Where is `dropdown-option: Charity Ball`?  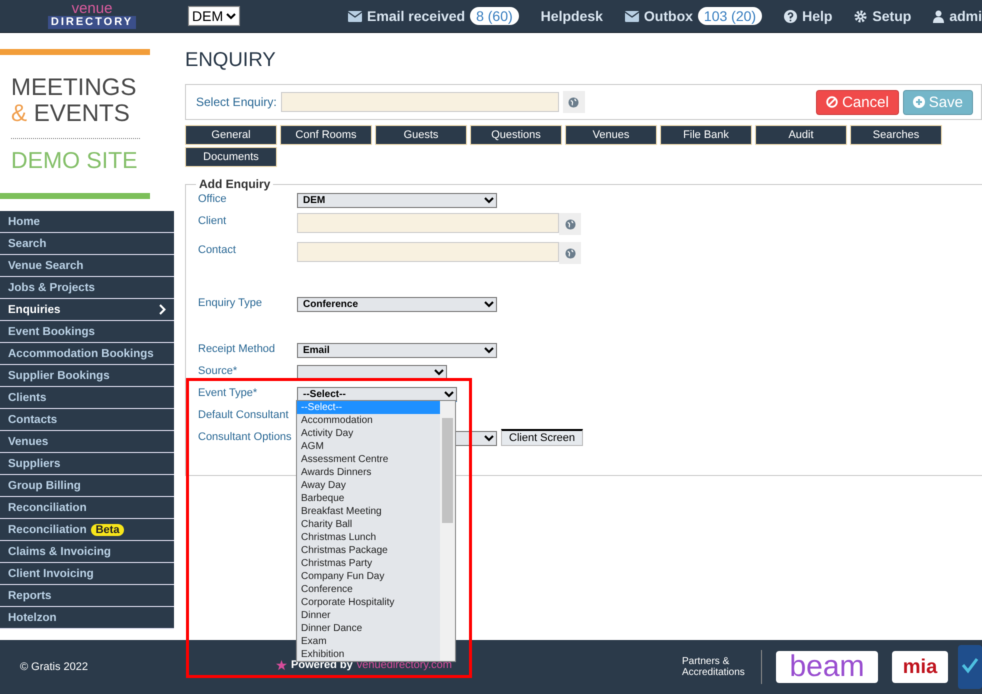
dropdown-option: Charity Ball is located at coordinates (368, 524).